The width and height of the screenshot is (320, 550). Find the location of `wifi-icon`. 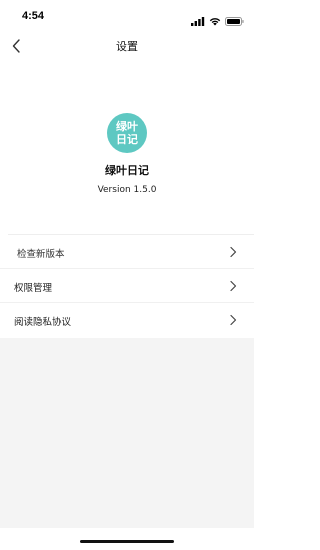

wifi-icon is located at coordinates (215, 20).